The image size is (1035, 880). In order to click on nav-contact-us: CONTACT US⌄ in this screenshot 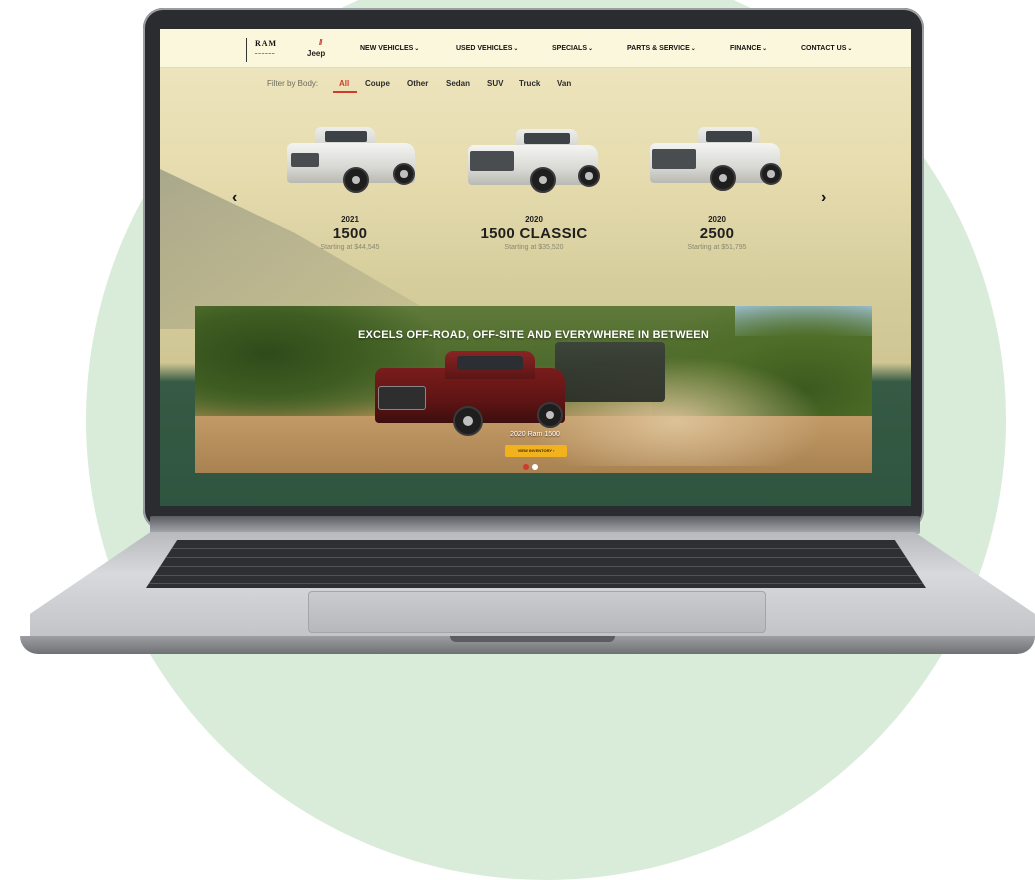, I will do `click(826, 48)`.